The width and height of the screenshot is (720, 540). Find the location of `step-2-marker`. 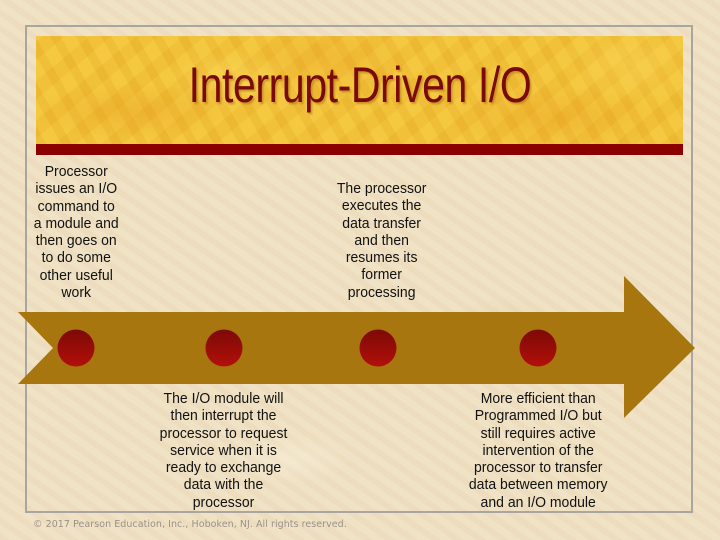

step-2-marker is located at coordinates (224, 348).